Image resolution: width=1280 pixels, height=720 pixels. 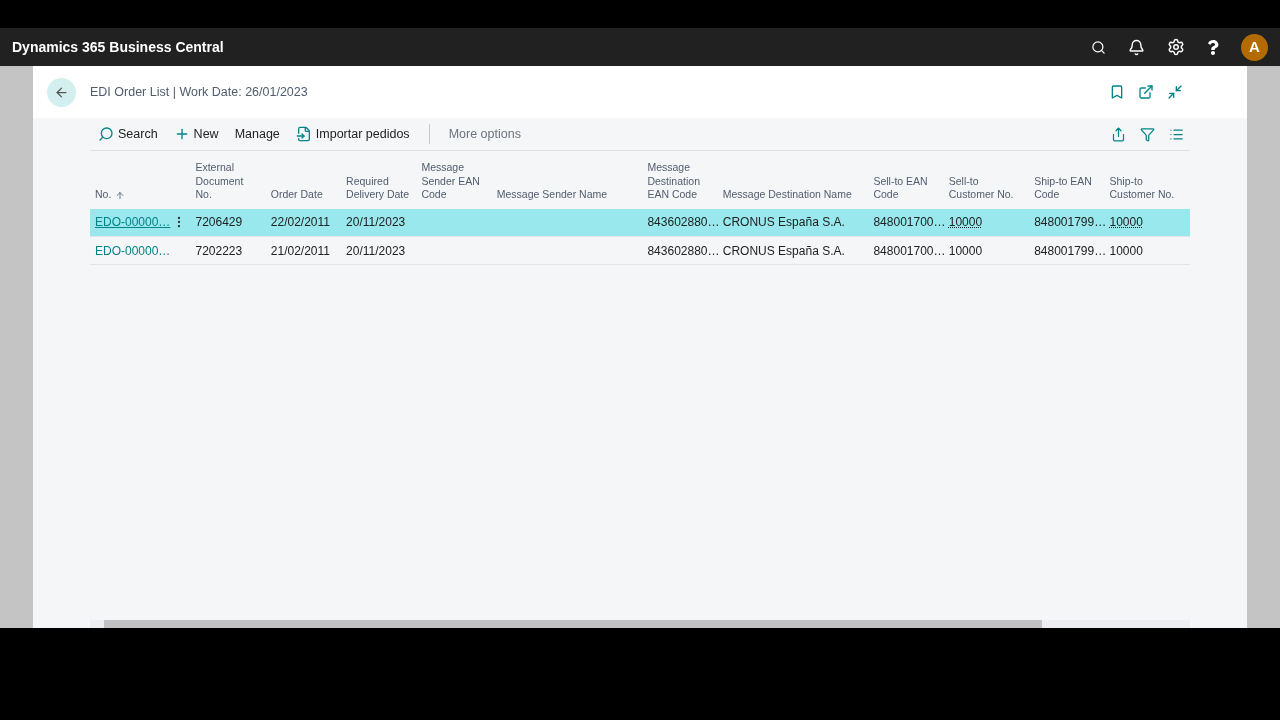 What do you see at coordinates (554, 195) in the screenshot?
I see `column-header: Message Sender Name` at bounding box center [554, 195].